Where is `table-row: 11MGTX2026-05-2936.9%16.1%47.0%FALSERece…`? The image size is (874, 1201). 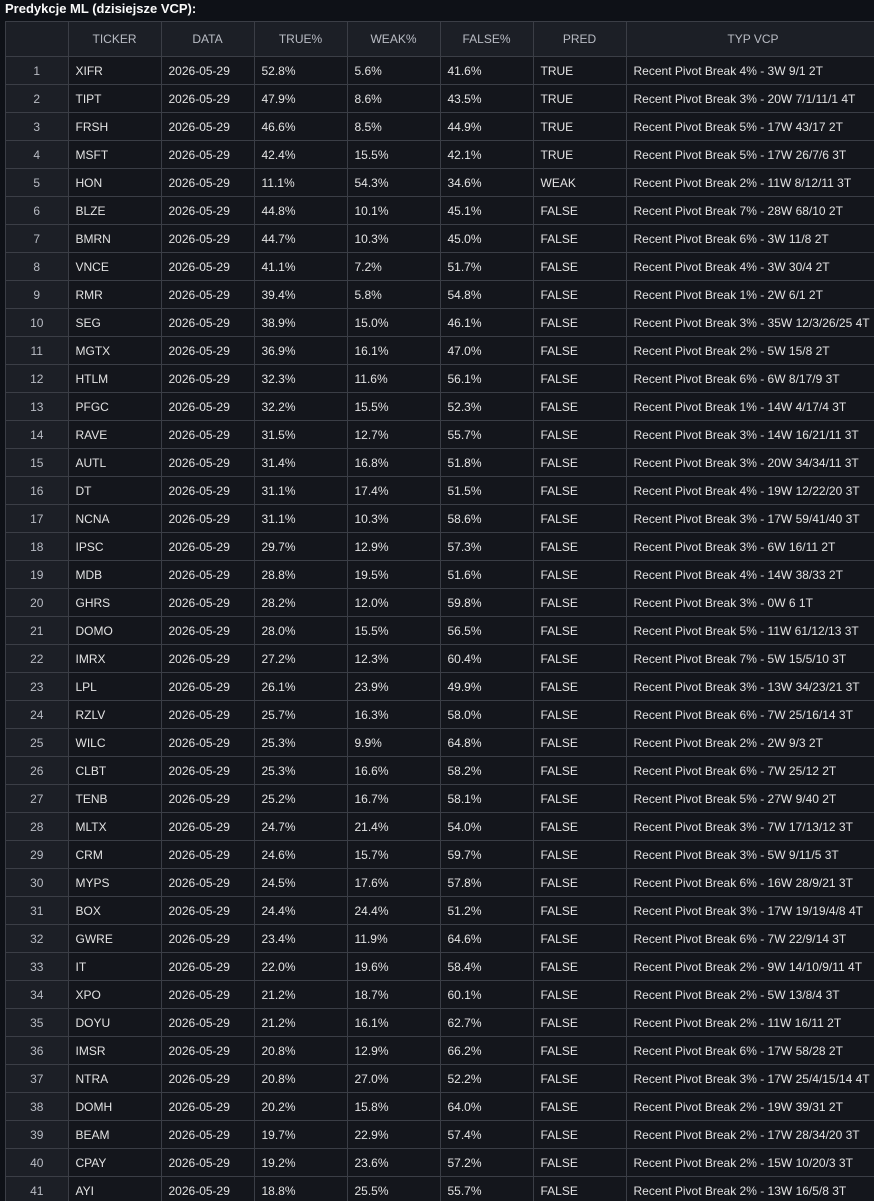 table-row: 11MGTX2026-05-2936.9%16.1%47.0%FALSERece… is located at coordinates (440, 351).